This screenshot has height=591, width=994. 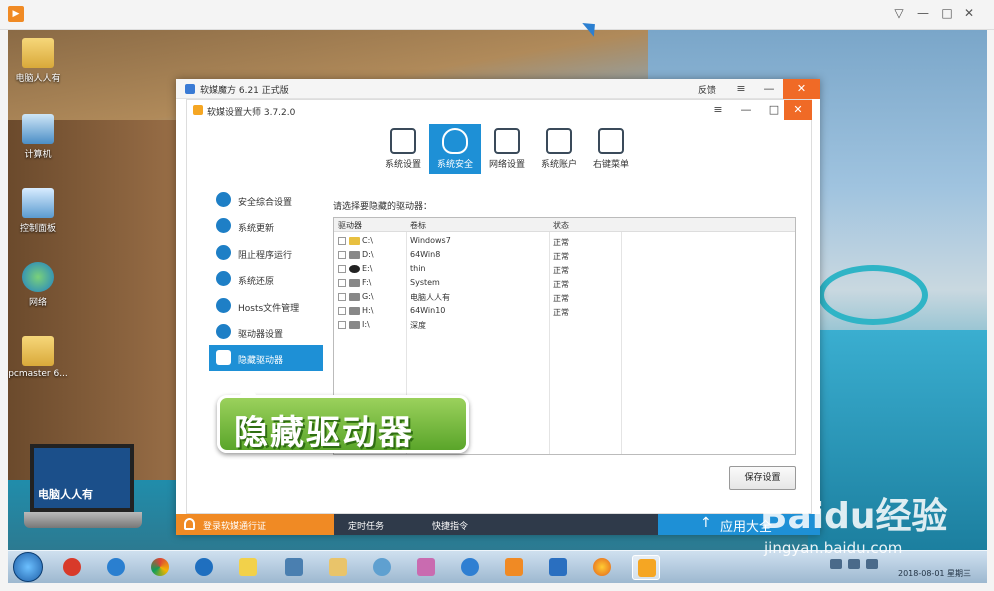 I want to click on refresh-icon, so click(x=223, y=225).